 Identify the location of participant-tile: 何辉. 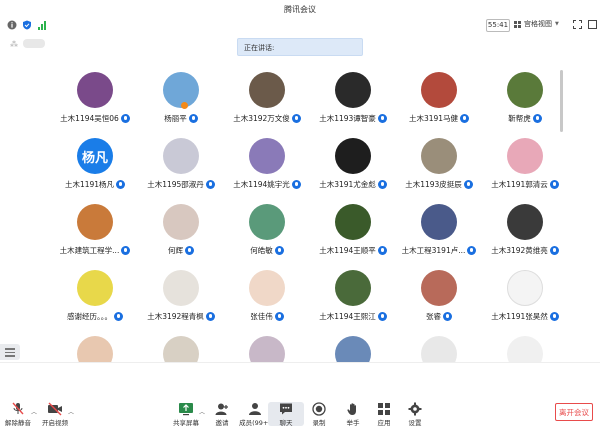
(181, 233).